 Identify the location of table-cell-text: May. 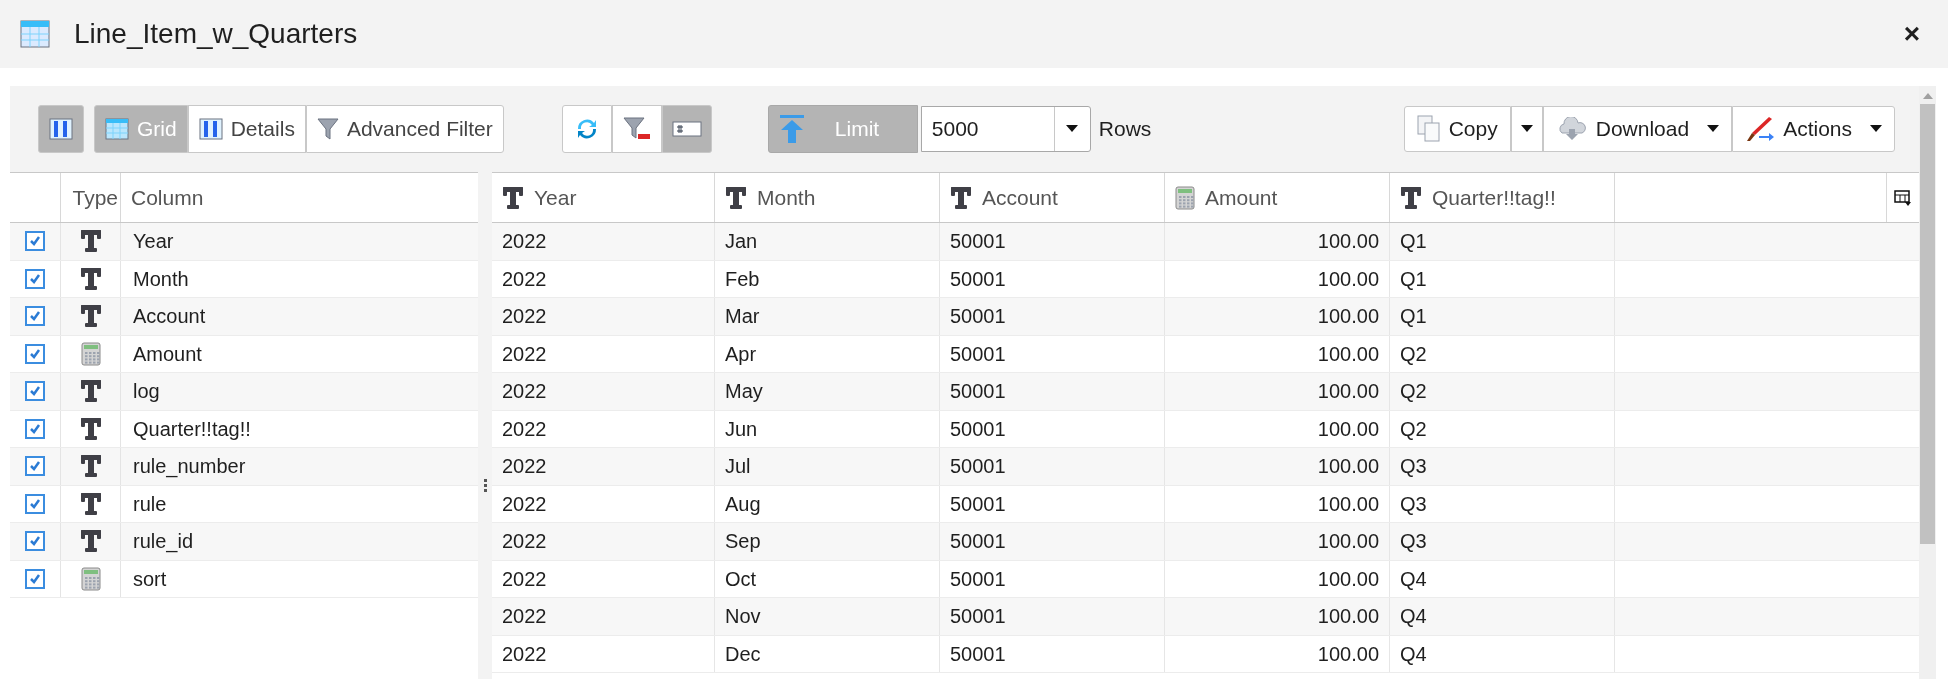
(744, 392).